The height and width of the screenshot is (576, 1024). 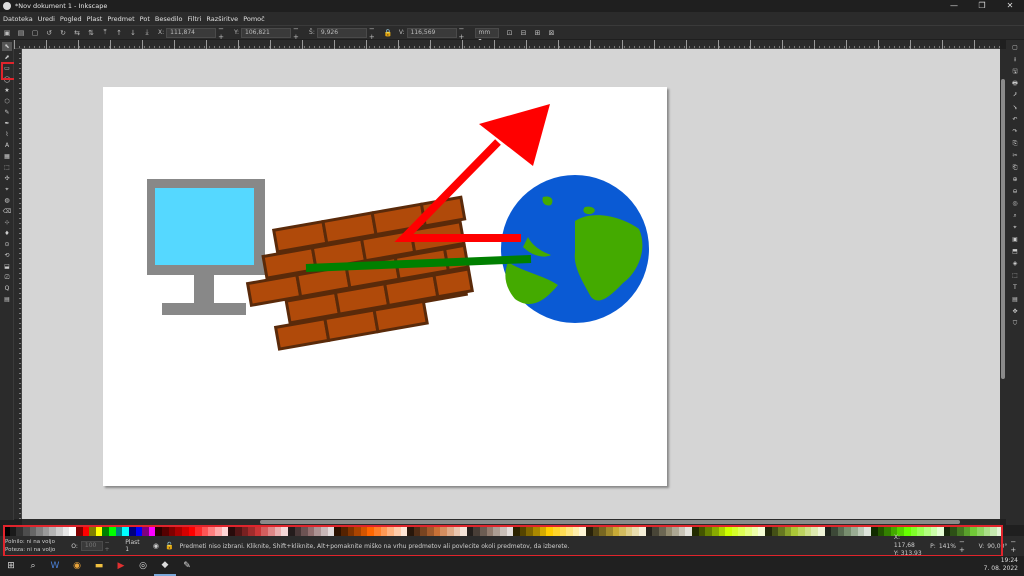 What do you see at coordinates (7, 145) in the screenshot?
I see `text-tool-icon: A` at bounding box center [7, 145].